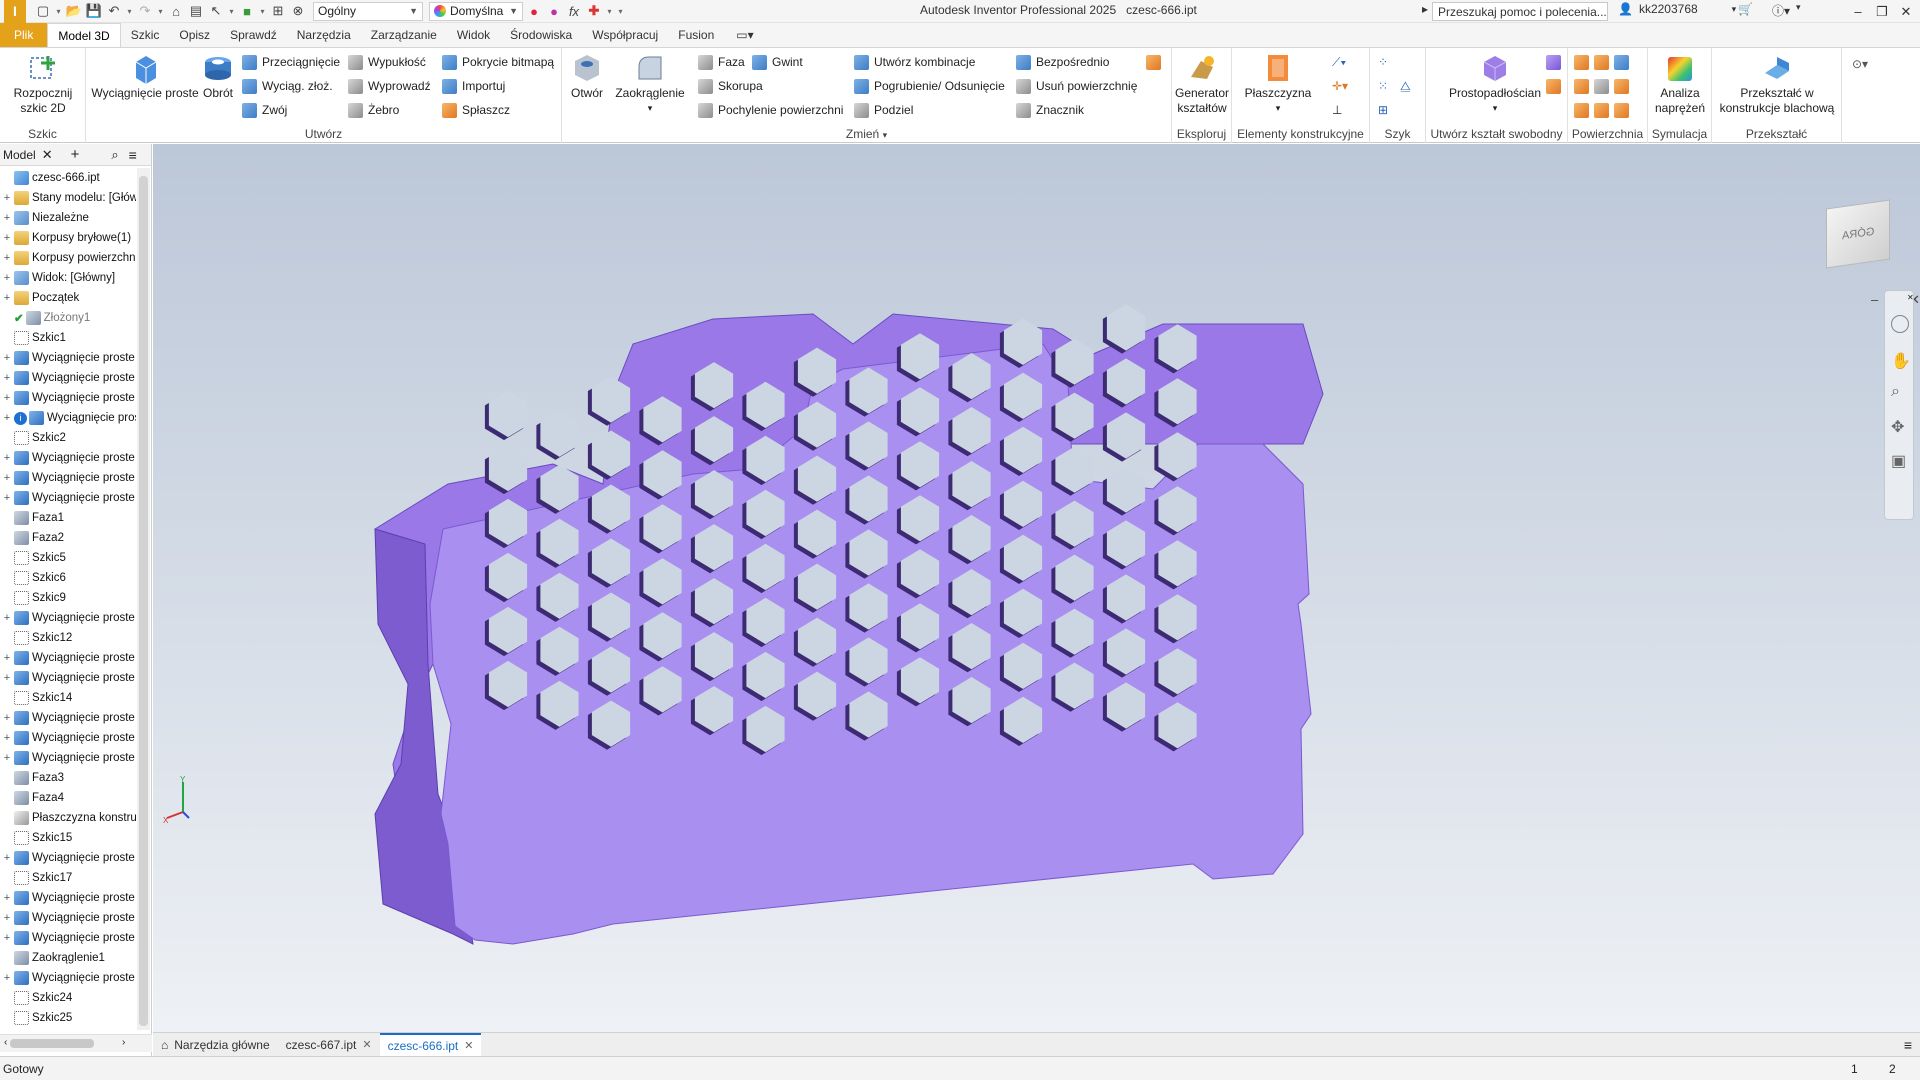 The image size is (1920, 1080). Describe the element at coordinates (1076, 86) in the screenshot. I see `delete-face-button: Usuń powierzchnię` at that location.